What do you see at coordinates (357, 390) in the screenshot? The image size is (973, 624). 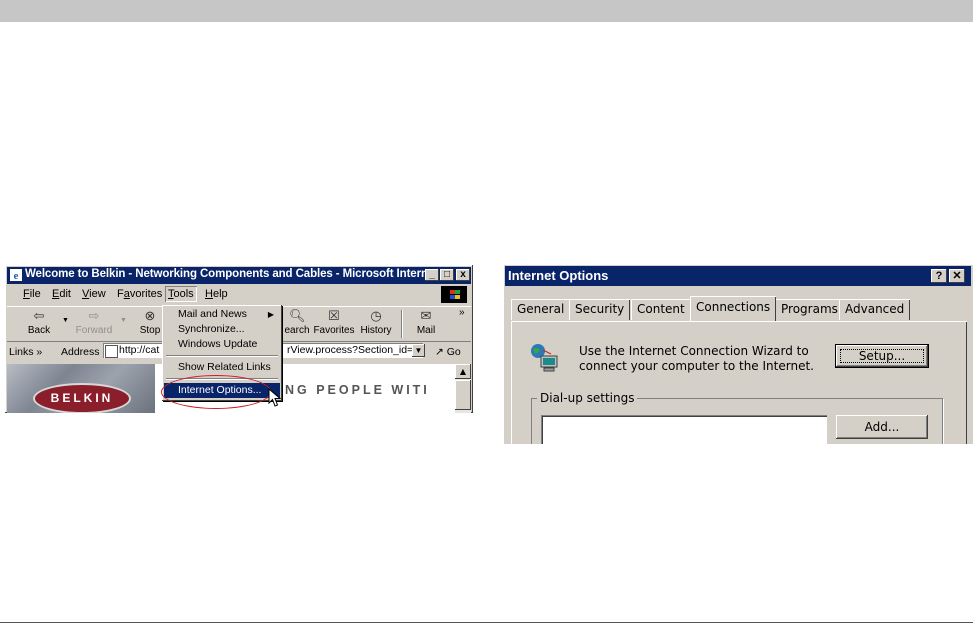 I see `banner-tagline: NG PEOPLE WITI` at bounding box center [357, 390].